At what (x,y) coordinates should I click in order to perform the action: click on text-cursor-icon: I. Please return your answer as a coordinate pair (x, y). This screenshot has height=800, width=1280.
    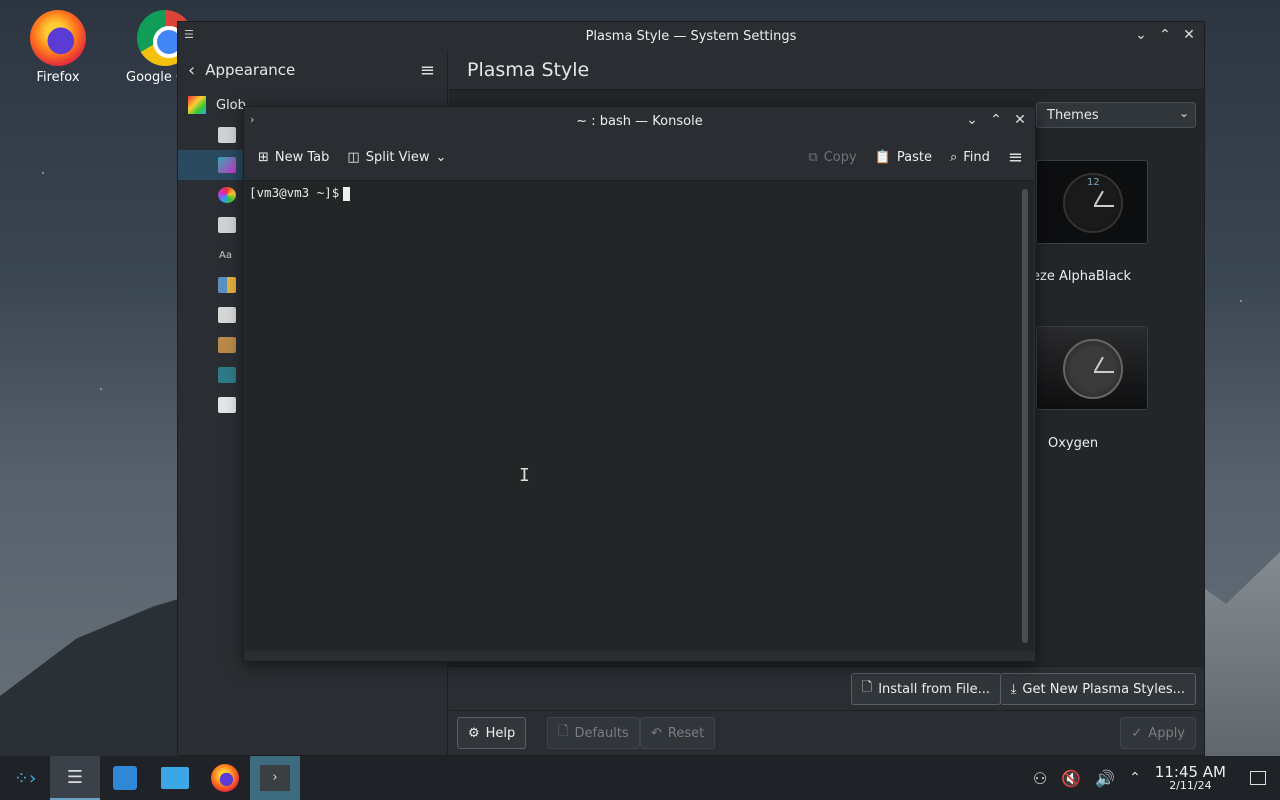
    Looking at the image, I should click on (524, 475).